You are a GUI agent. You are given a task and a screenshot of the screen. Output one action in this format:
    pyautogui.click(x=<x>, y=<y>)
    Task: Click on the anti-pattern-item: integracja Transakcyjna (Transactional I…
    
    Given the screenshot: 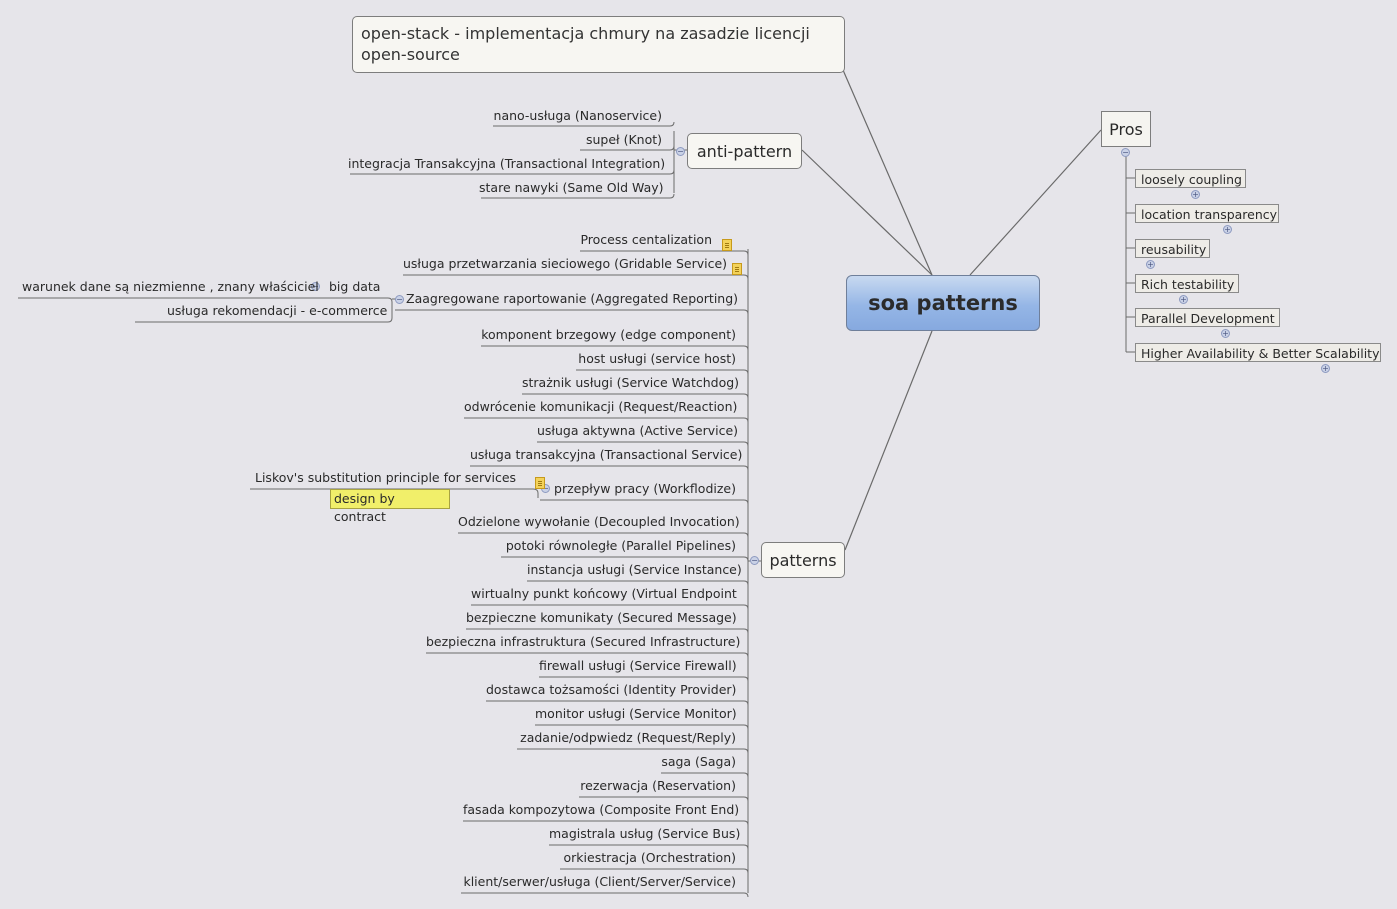 What is the action you would take?
    pyautogui.click(x=506, y=164)
    